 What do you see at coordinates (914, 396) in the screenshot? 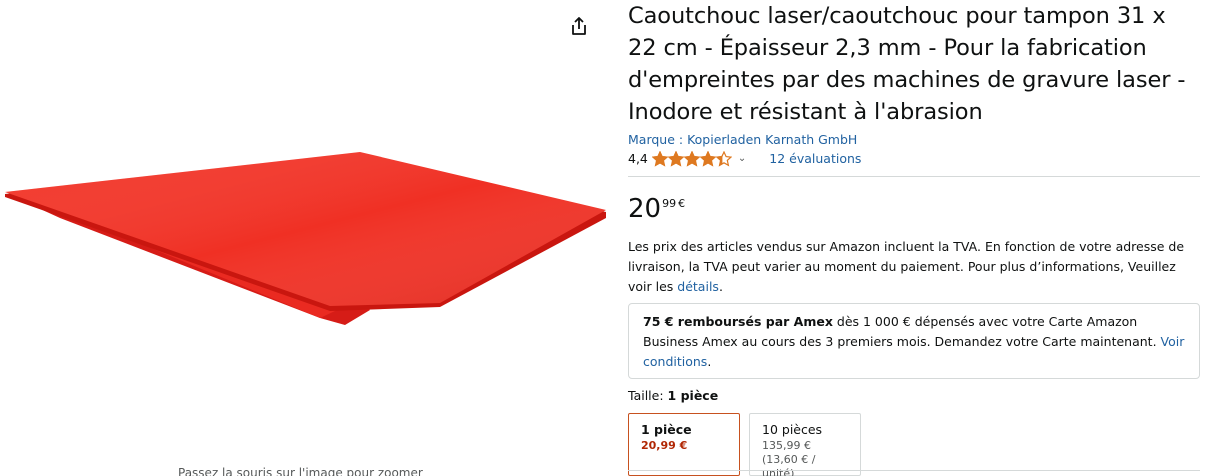
I see `size-label: Taille: 1 pièce` at bounding box center [914, 396].